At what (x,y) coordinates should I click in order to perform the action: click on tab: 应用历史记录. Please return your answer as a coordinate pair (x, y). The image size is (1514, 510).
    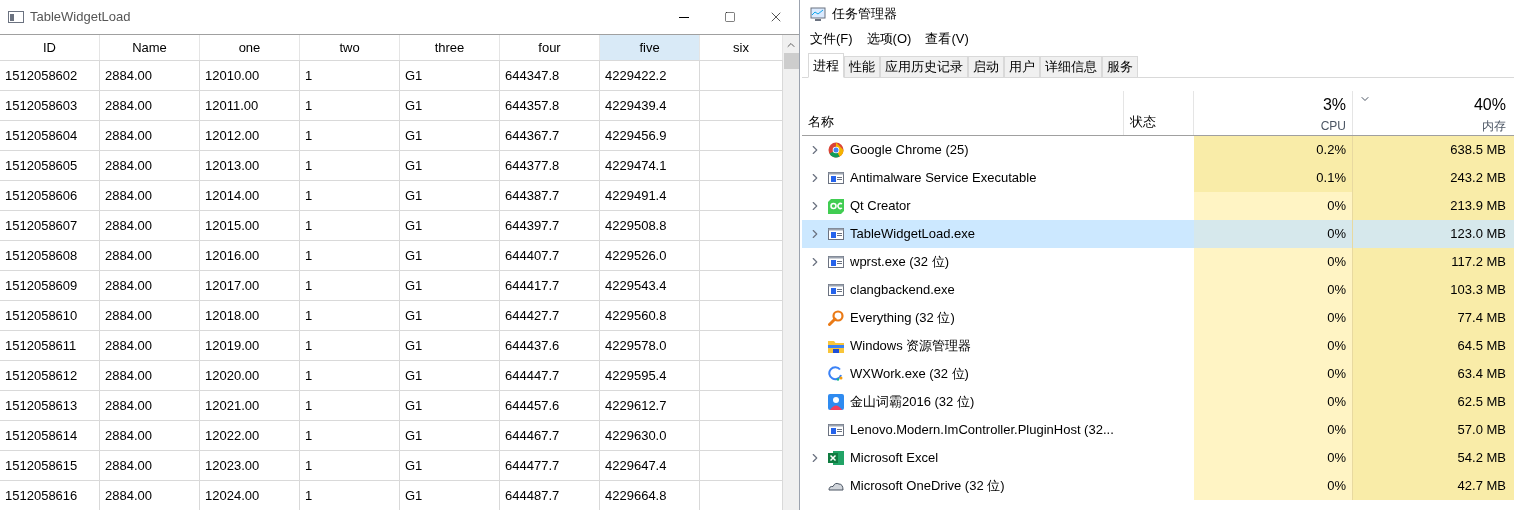
    Looking at the image, I should click on (924, 67).